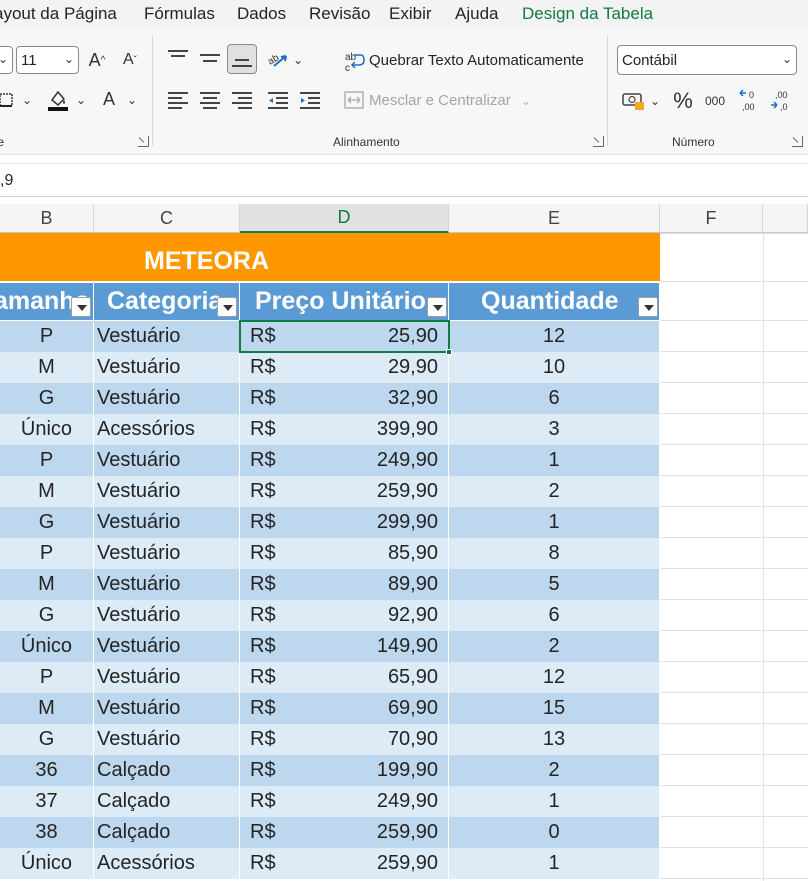 This screenshot has width=808, height=881. What do you see at coordinates (109, 99) in the screenshot?
I see `font-color-icon: A` at bounding box center [109, 99].